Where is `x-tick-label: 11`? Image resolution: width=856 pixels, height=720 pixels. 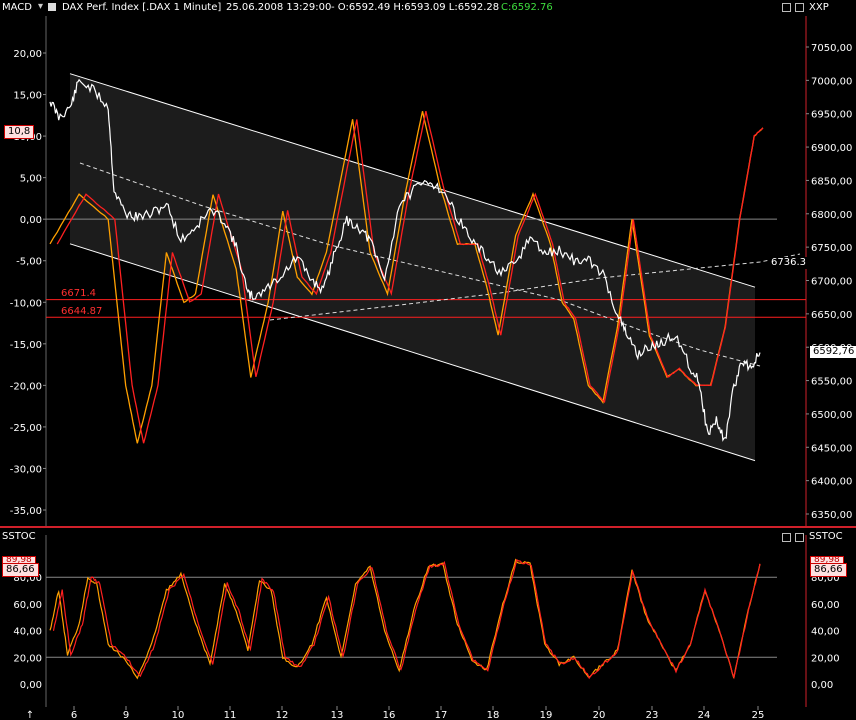 x-tick-label: 11 is located at coordinates (230, 715).